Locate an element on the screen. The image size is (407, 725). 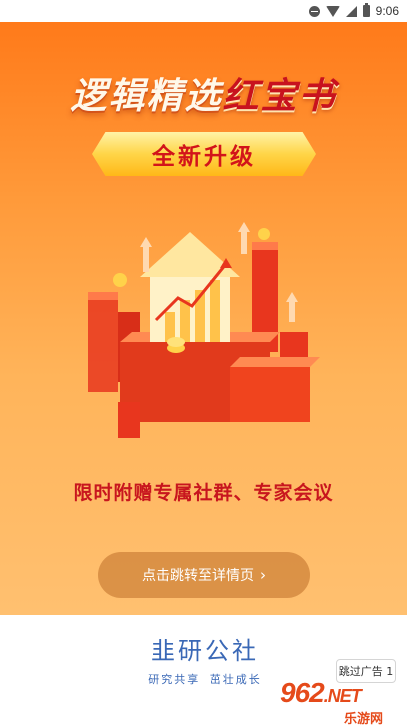
chevron-right-icon: › is located at coordinates (263, 575).